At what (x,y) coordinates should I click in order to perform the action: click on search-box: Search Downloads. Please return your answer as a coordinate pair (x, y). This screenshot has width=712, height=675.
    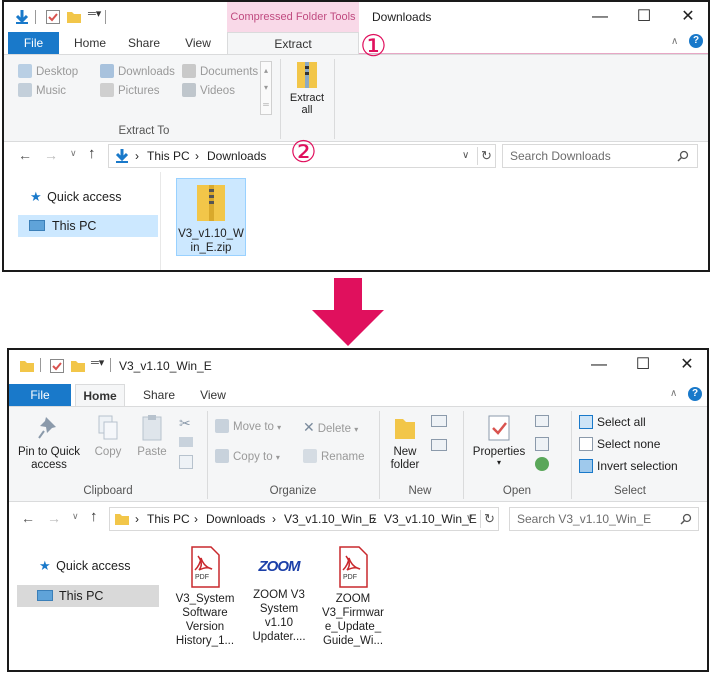
    Looking at the image, I should click on (600, 156).